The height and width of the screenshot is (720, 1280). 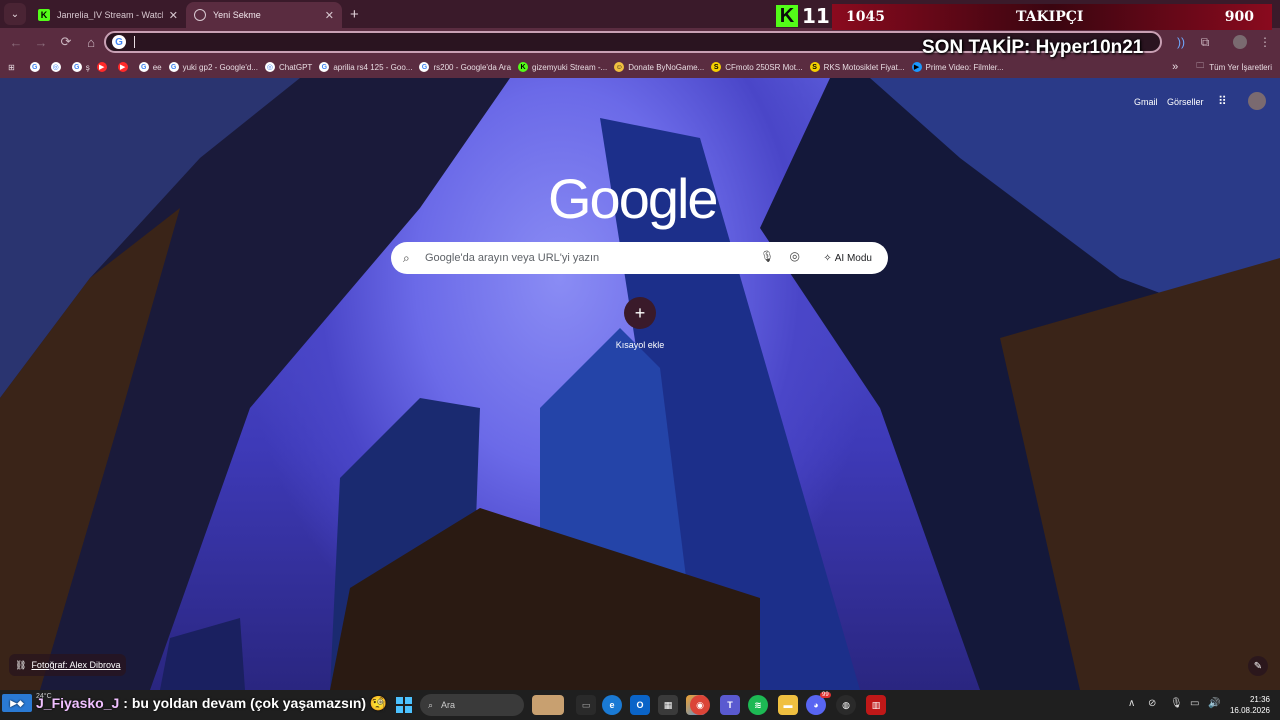 I want to click on text-caret, so click(x=134, y=42).